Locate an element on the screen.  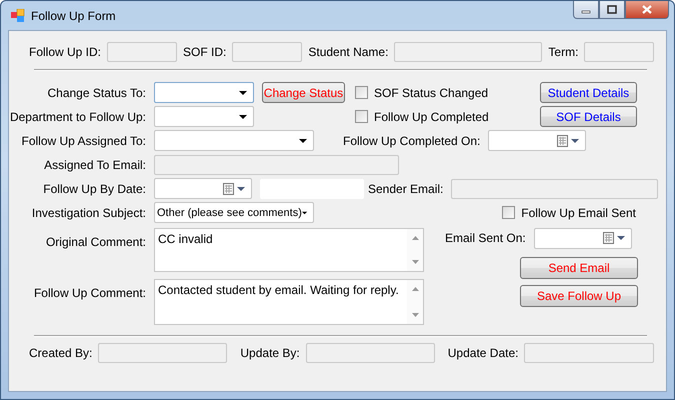
field-label: Sender Email: is located at coordinates (406, 189).